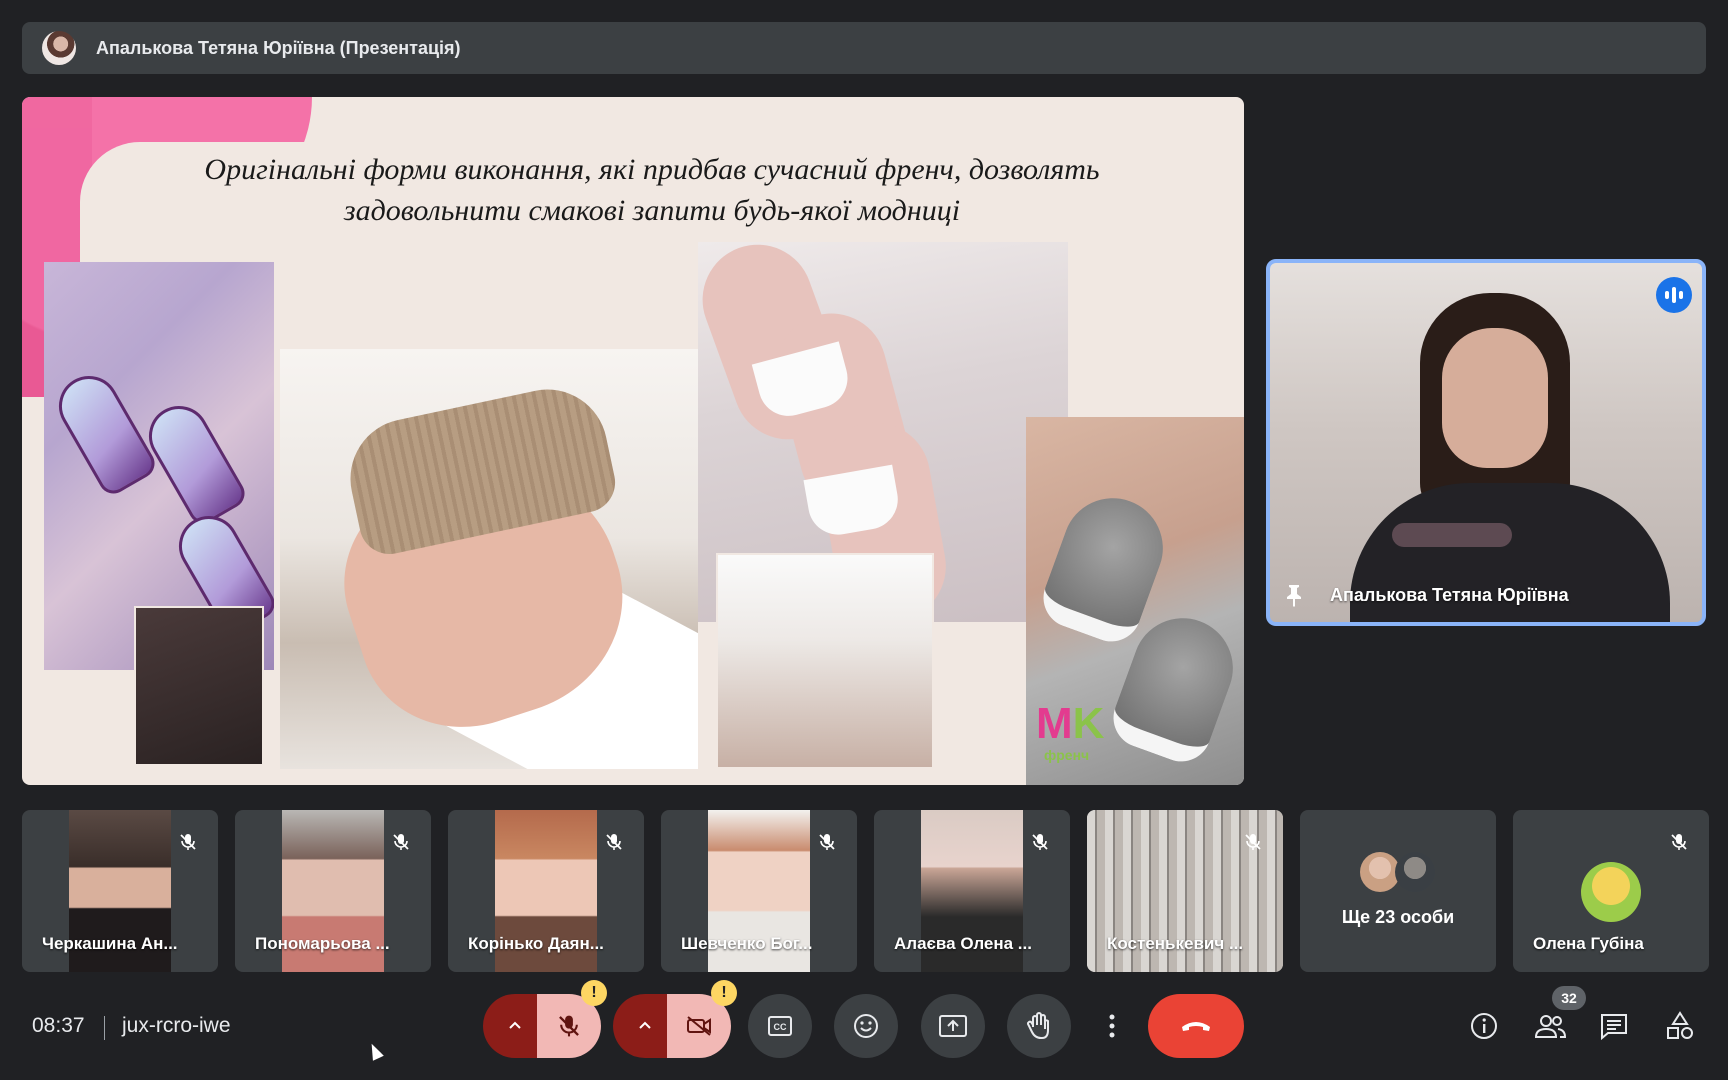 The height and width of the screenshot is (1080, 1728). I want to click on raise-hand-button, so click(1039, 1026).